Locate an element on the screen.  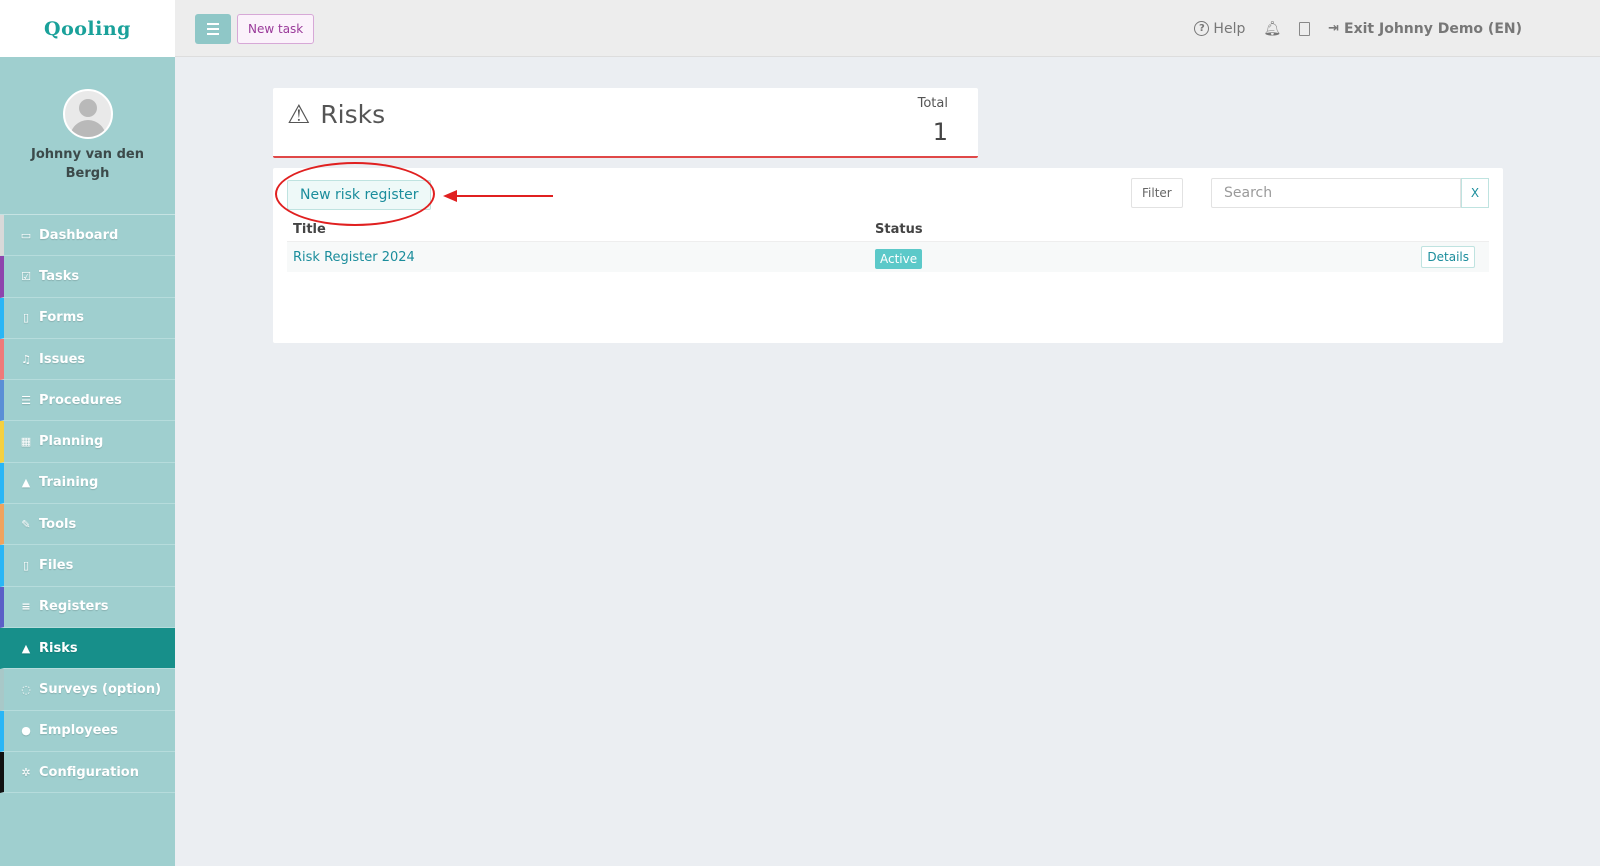
warning-icon: ⚠︎ is located at coordinates (299, 114).